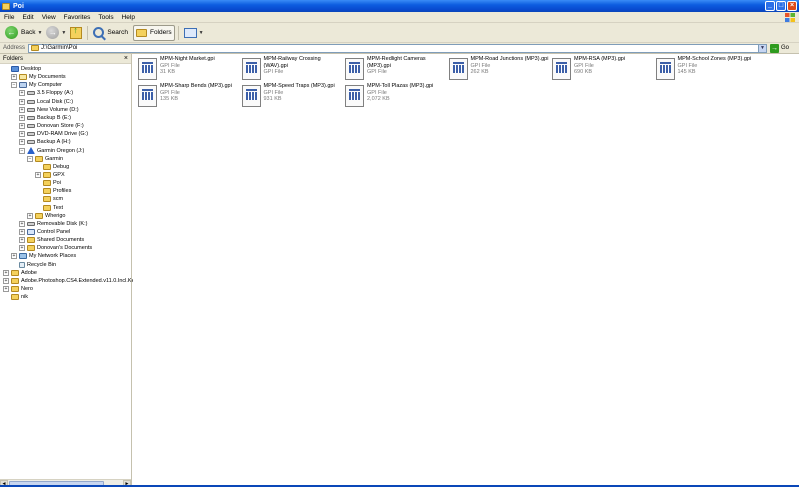 This screenshot has width=799, height=487. I want to click on tree-node: + Nero, so click(18, 289).